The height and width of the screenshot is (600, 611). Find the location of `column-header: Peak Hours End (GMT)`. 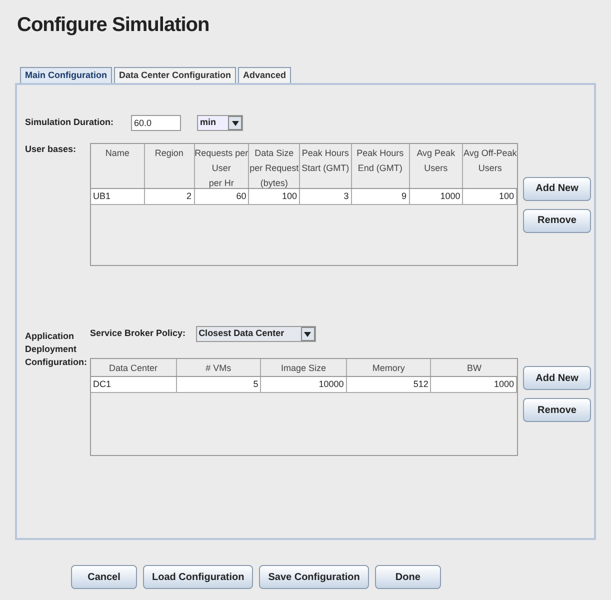

column-header: Peak Hours End (GMT) is located at coordinates (381, 166).